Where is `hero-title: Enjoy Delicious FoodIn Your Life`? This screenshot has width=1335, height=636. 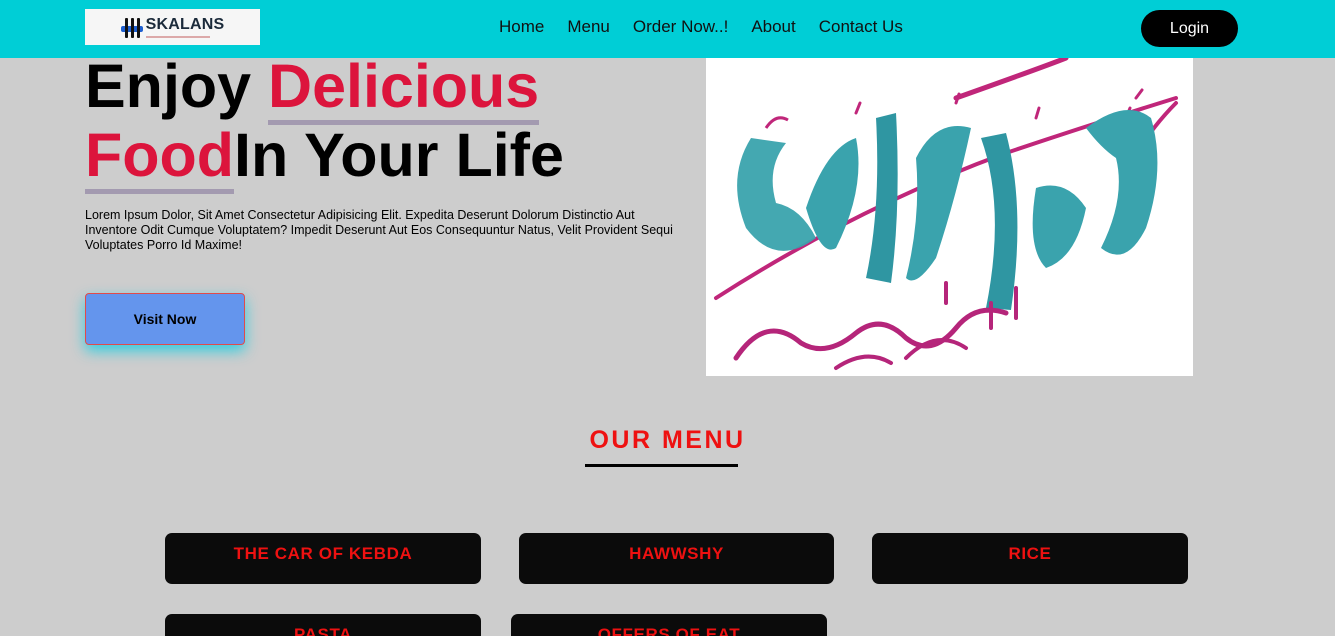
hero-title: Enjoy Delicious FoodIn Your Life is located at coordinates (385, 123).